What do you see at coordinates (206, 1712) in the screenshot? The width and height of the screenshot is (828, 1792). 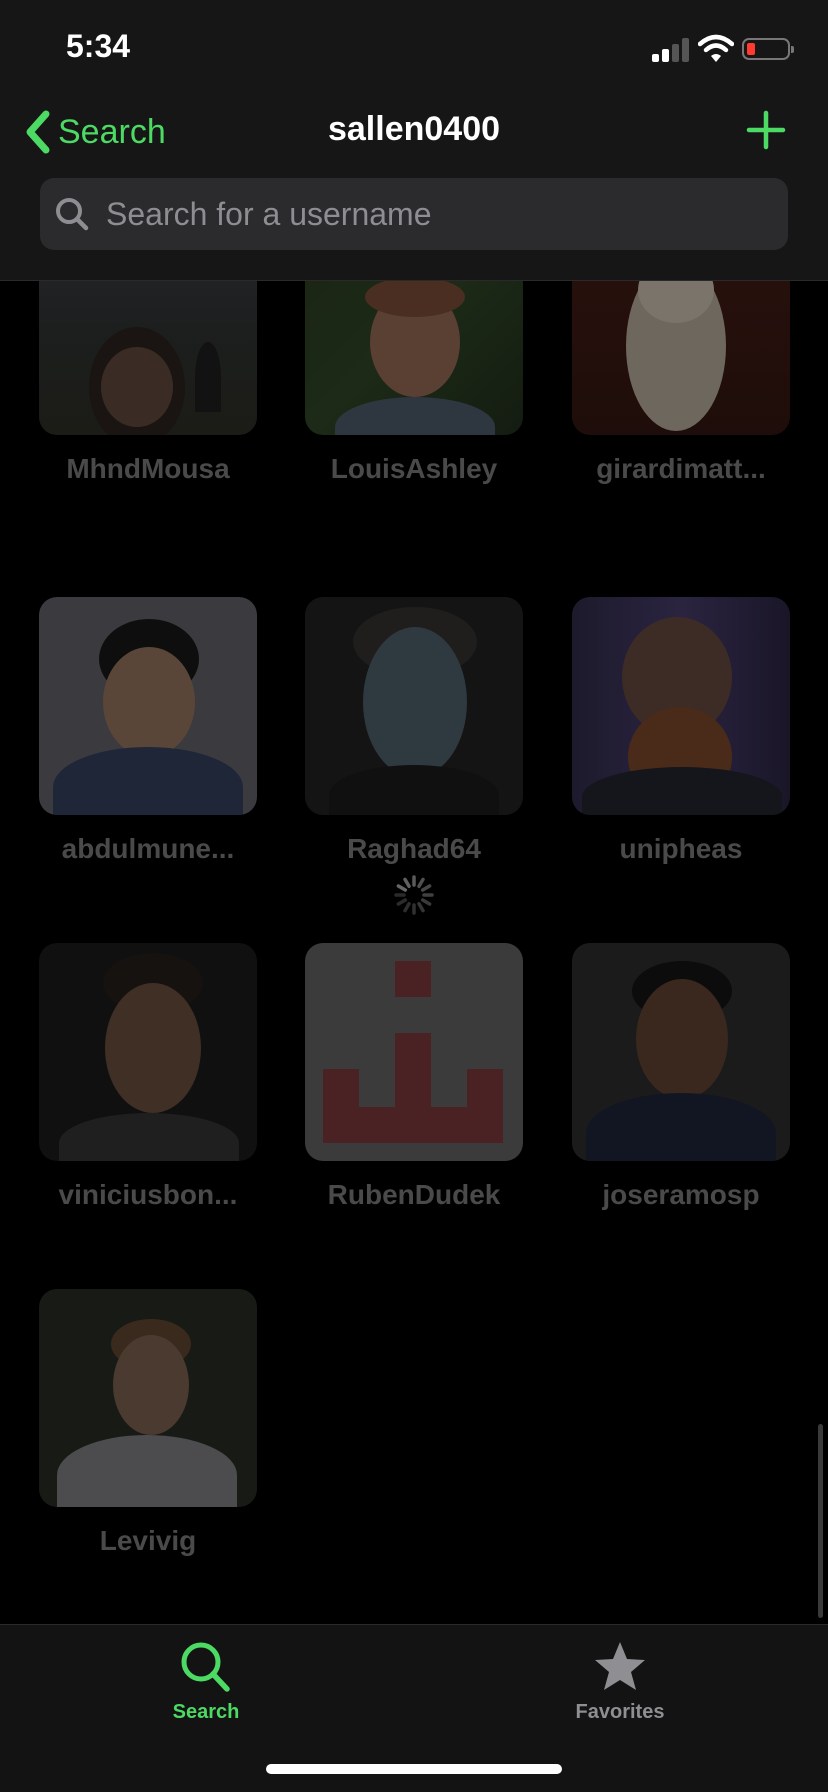 I see `tab-label: Search` at bounding box center [206, 1712].